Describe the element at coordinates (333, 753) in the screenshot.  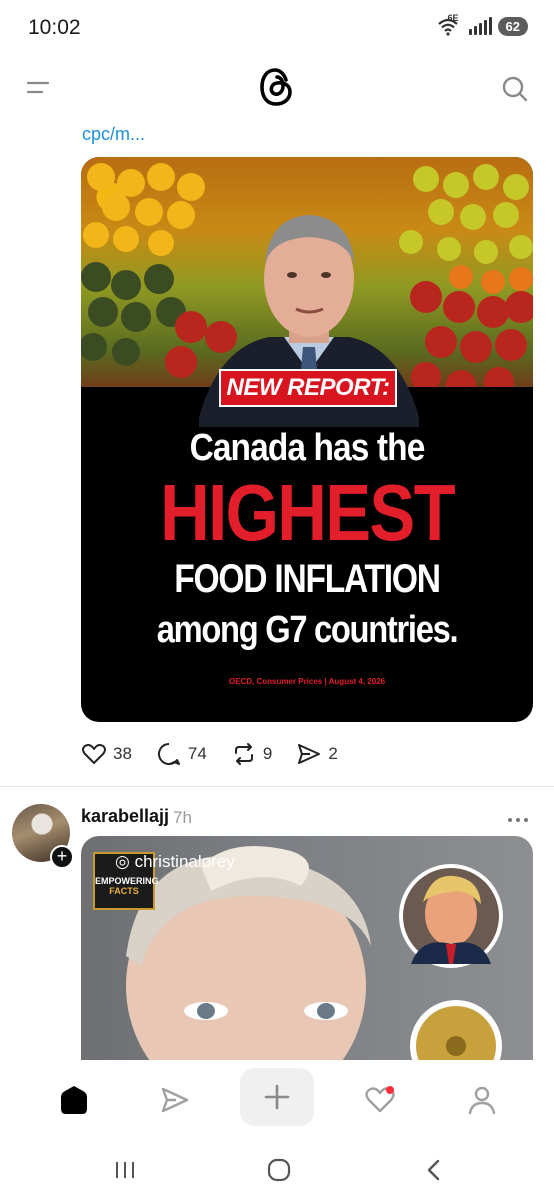
I see `share-count: 2` at that location.